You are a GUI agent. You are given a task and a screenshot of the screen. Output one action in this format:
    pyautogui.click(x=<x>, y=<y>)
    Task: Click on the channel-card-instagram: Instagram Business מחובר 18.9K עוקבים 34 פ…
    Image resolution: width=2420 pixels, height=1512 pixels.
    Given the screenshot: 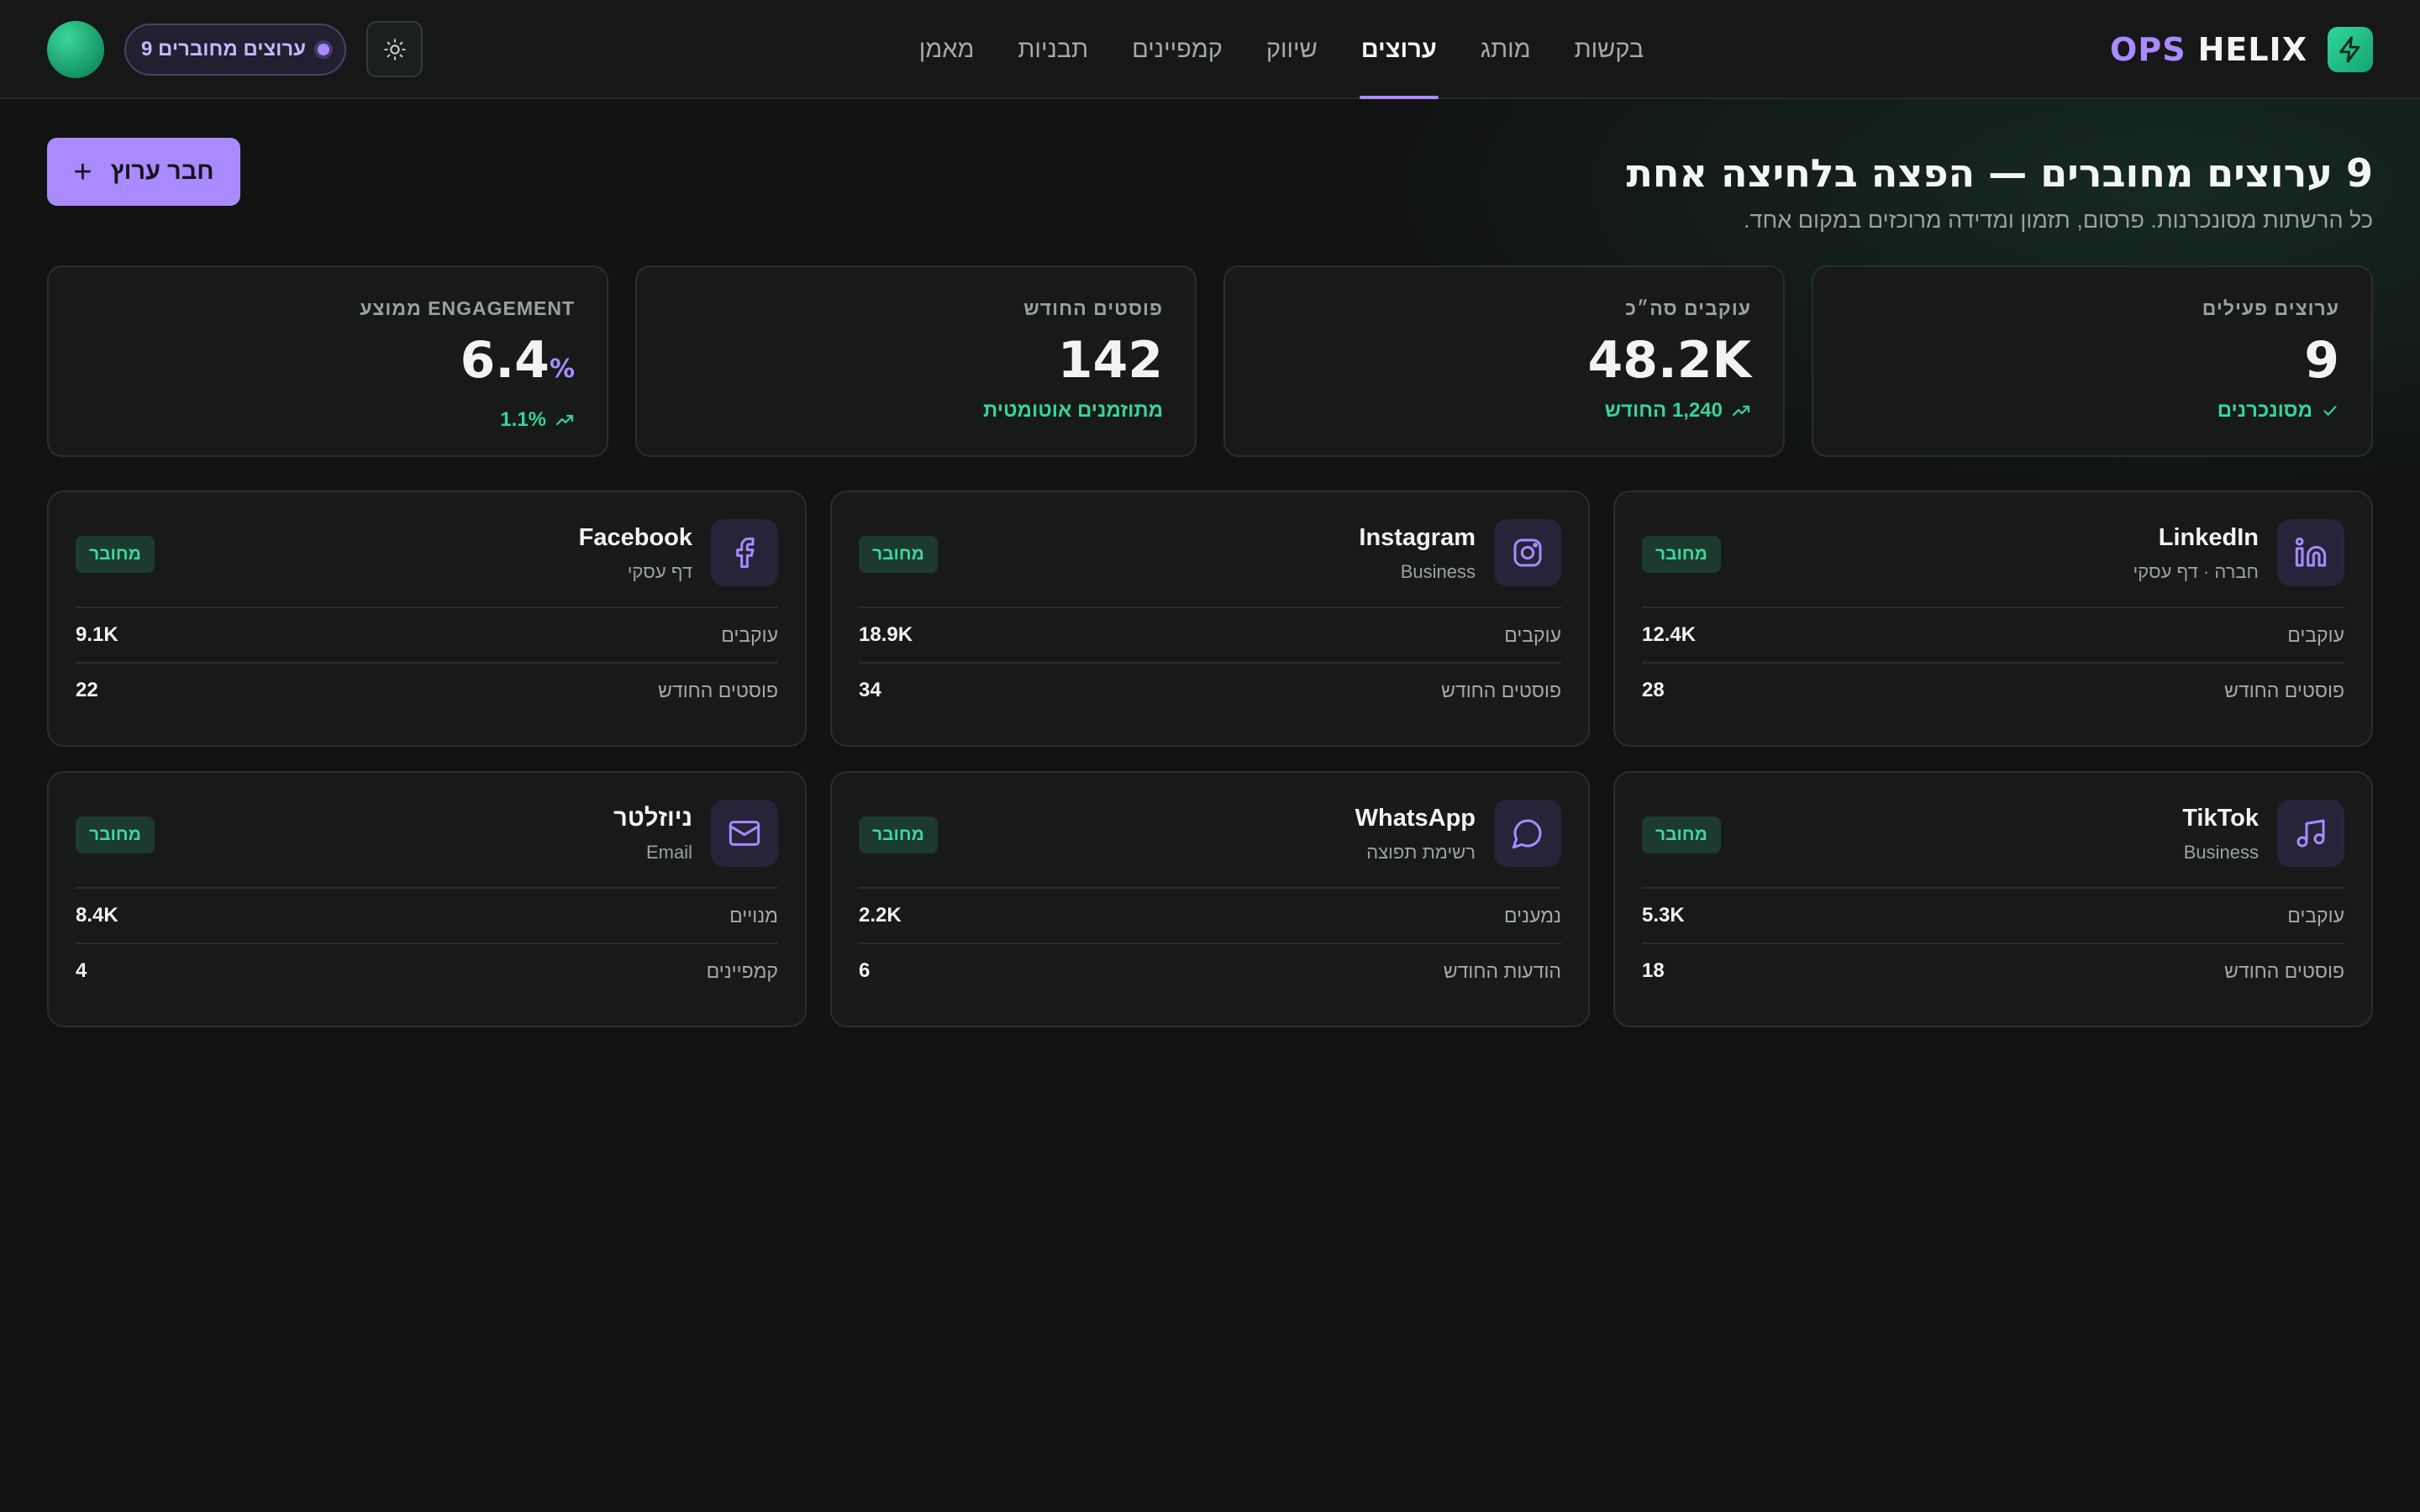 What is the action you would take?
    pyautogui.click(x=1210, y=619)
    